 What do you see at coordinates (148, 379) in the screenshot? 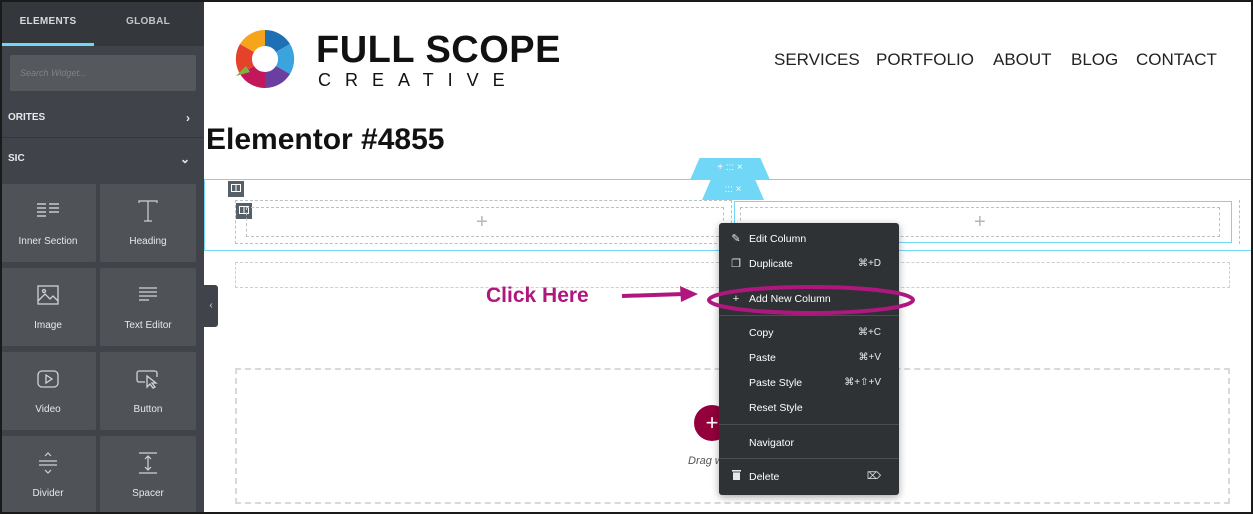
I see `button-icon` at bounding box center [148, 379].